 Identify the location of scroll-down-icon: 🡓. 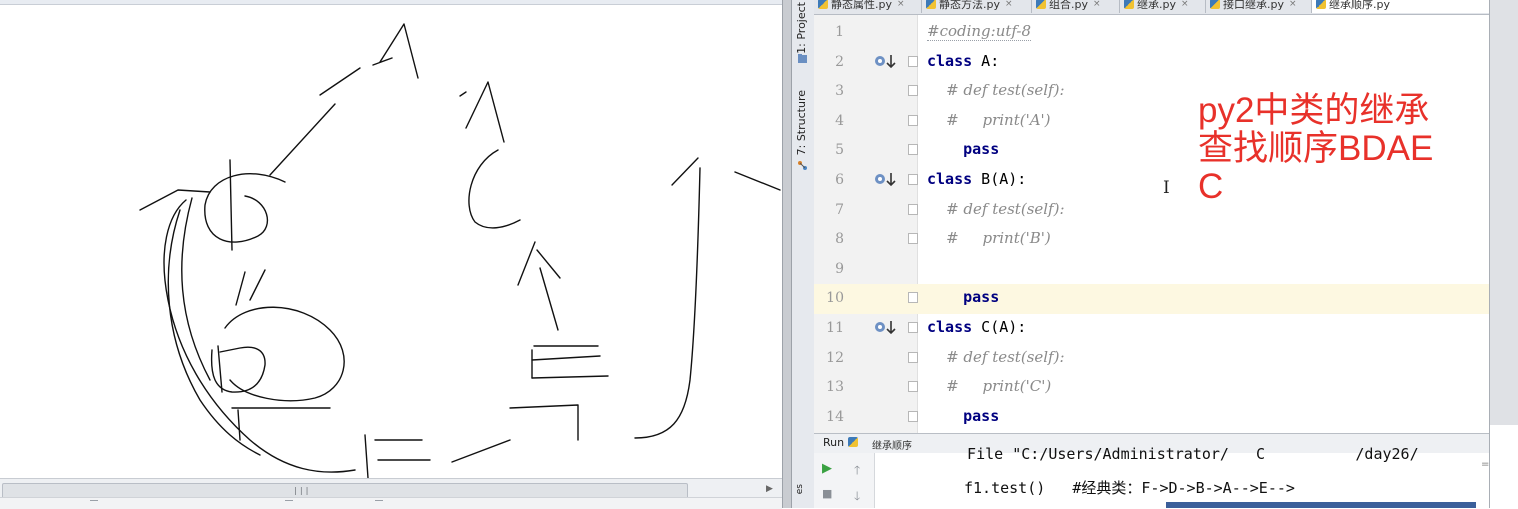
(857, 497).